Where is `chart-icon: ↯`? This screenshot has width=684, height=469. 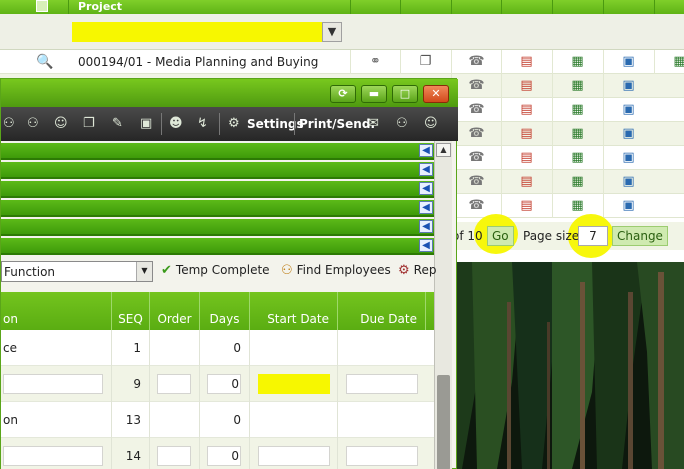 chart-icon: ↯ is located at coordinates (202, 123).